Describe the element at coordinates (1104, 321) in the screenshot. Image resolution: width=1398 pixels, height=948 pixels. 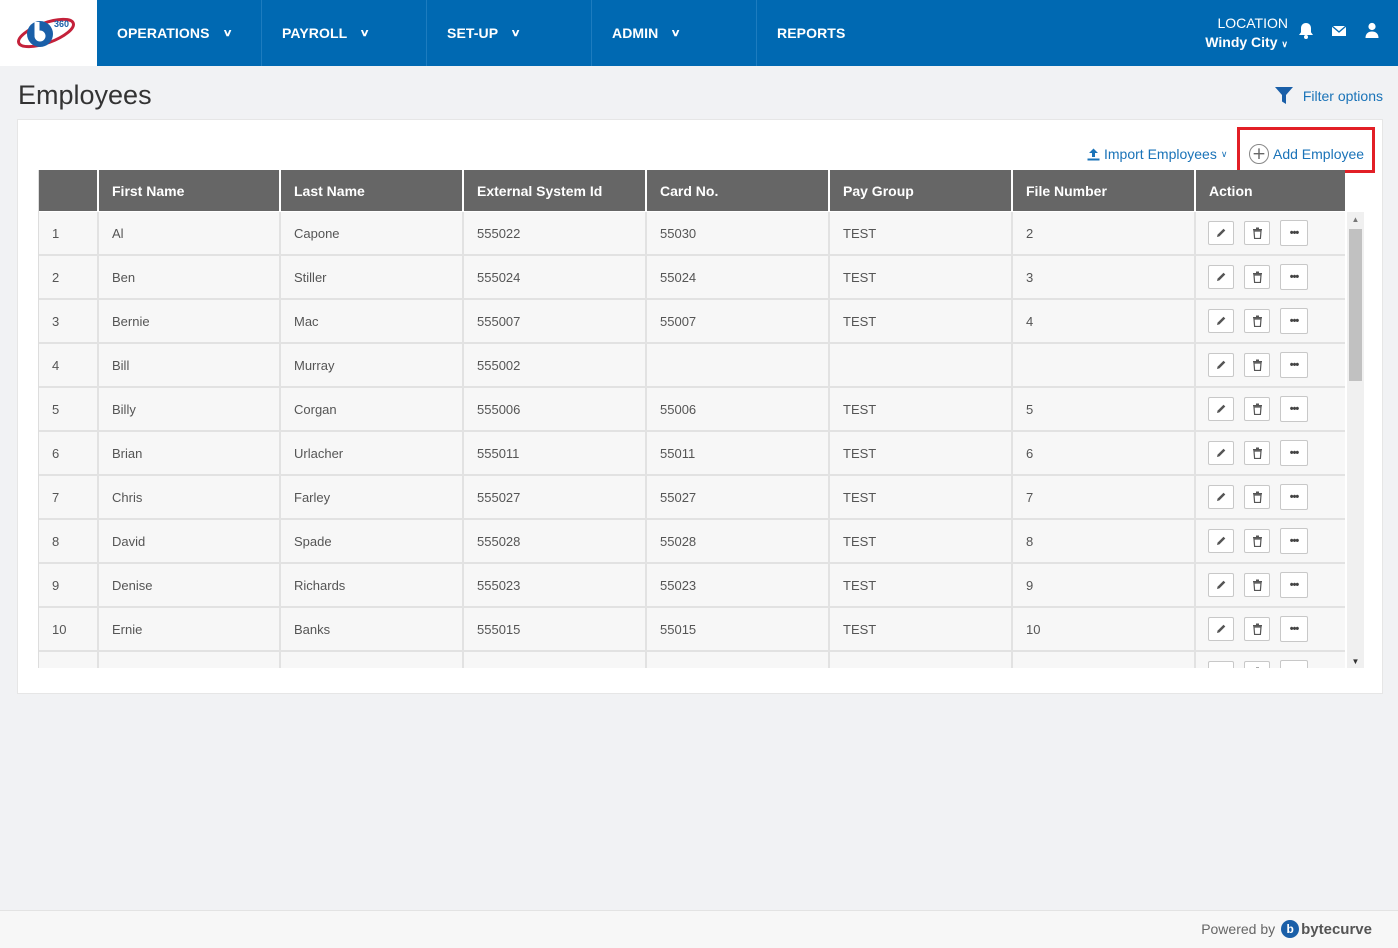
I see `cell-file-number: 4` at that location.